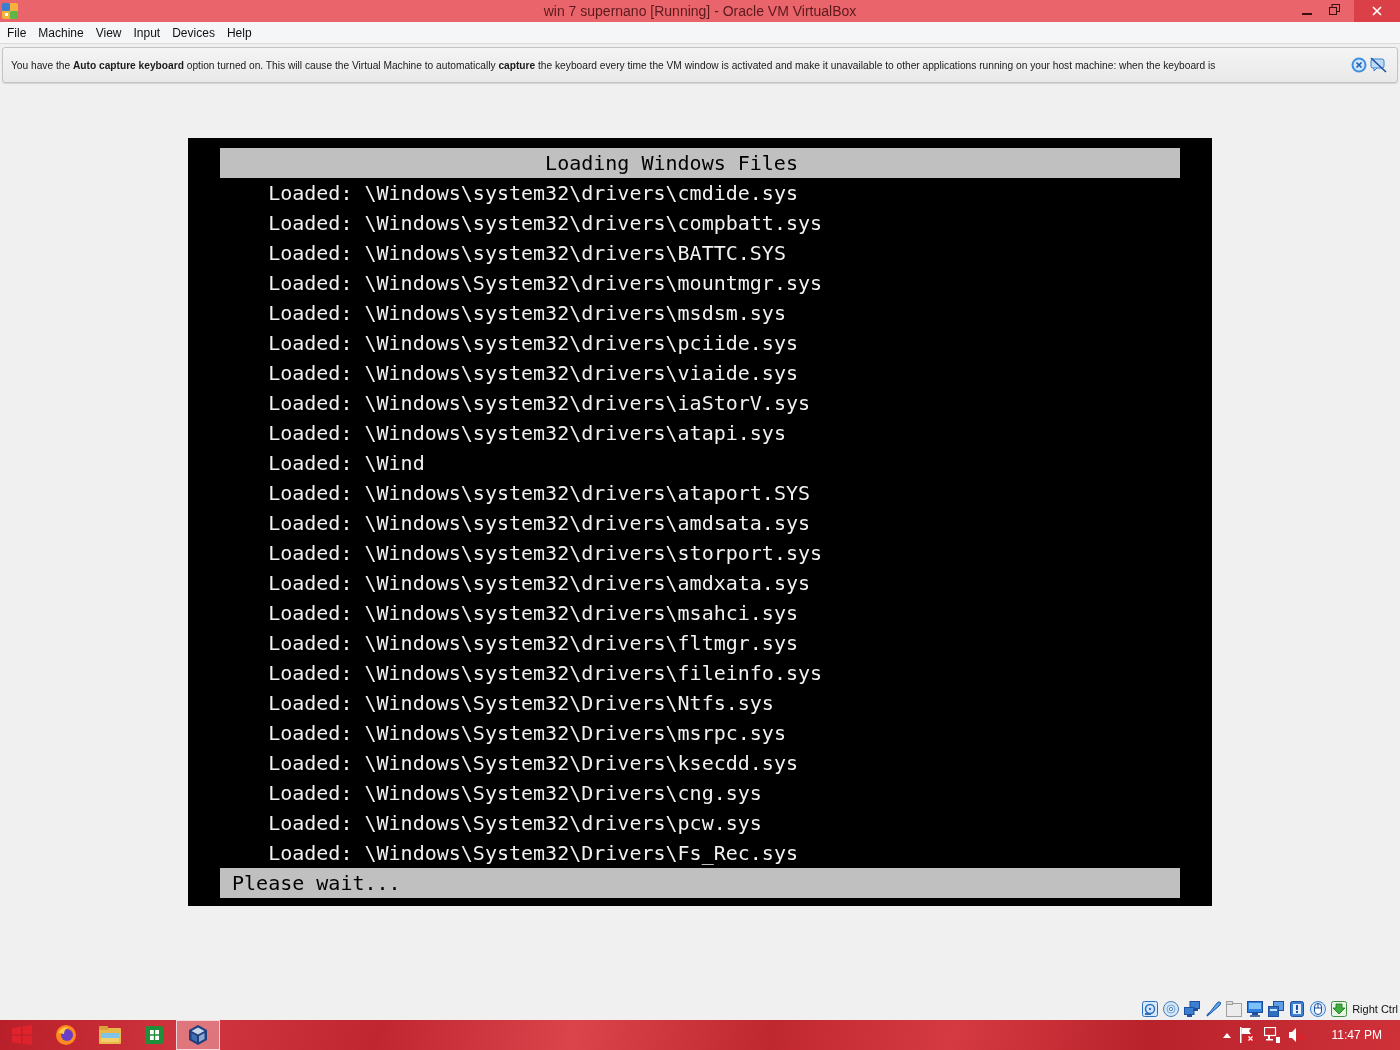 Image resolution: width=1400 pixels, height=1050 pixels. Describe the element at coordinates (1356, 1035) in the screenshot. I see `clock-time: 11:47 PM` at that location.